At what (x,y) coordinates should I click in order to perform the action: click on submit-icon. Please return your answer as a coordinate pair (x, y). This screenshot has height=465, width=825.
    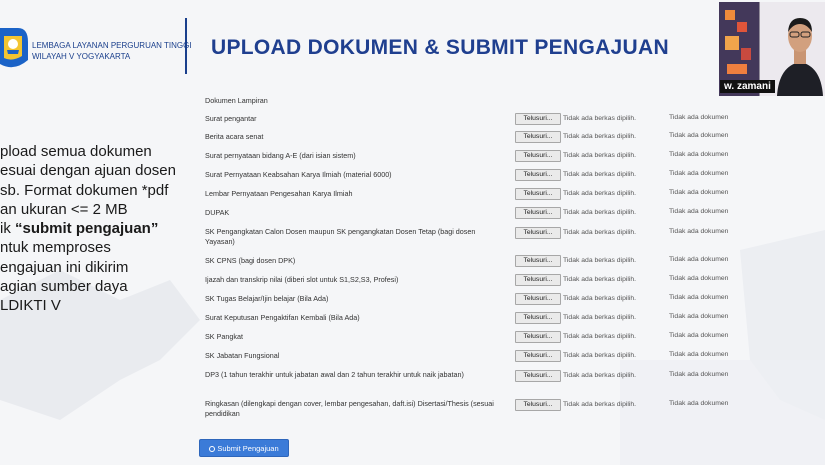
    Looking at the image, I should click on (212, 449).